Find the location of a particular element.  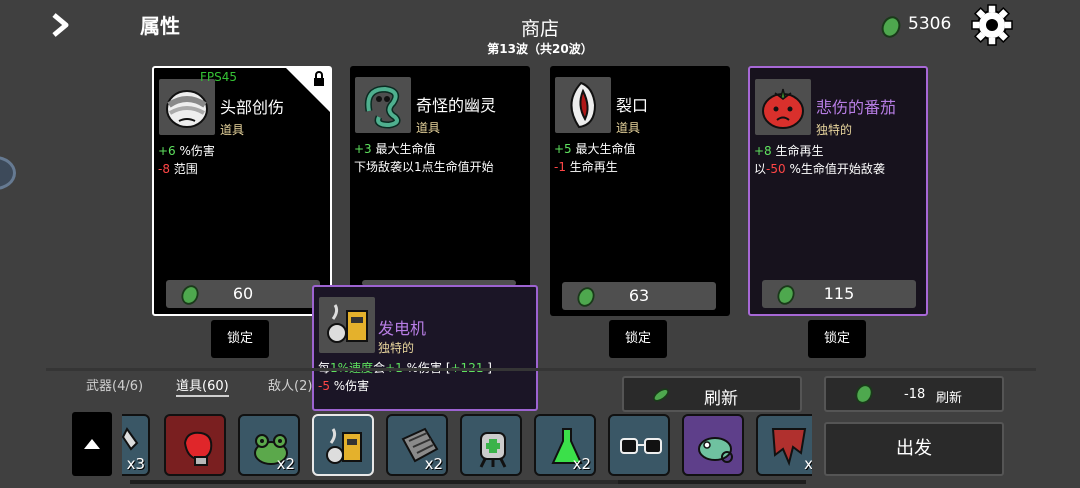

inventory-scrollbar is located at coordinates (468, 482).